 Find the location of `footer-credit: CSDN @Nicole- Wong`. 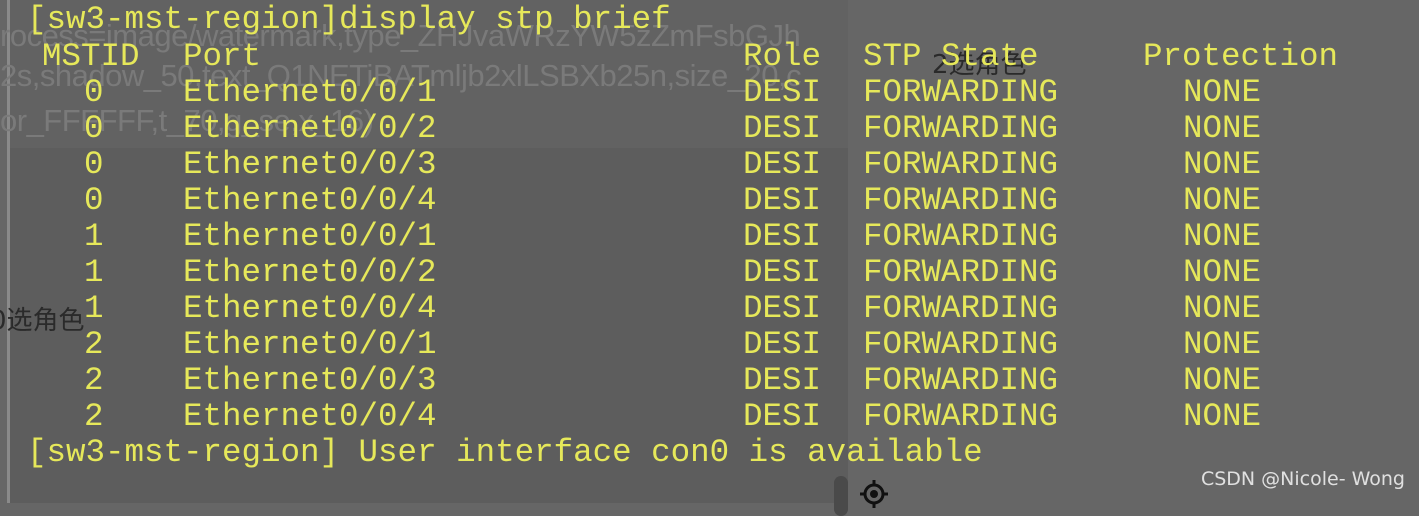

footer-credit: CSDN @Nicole- Wong is located at coordinates (1302, 479).